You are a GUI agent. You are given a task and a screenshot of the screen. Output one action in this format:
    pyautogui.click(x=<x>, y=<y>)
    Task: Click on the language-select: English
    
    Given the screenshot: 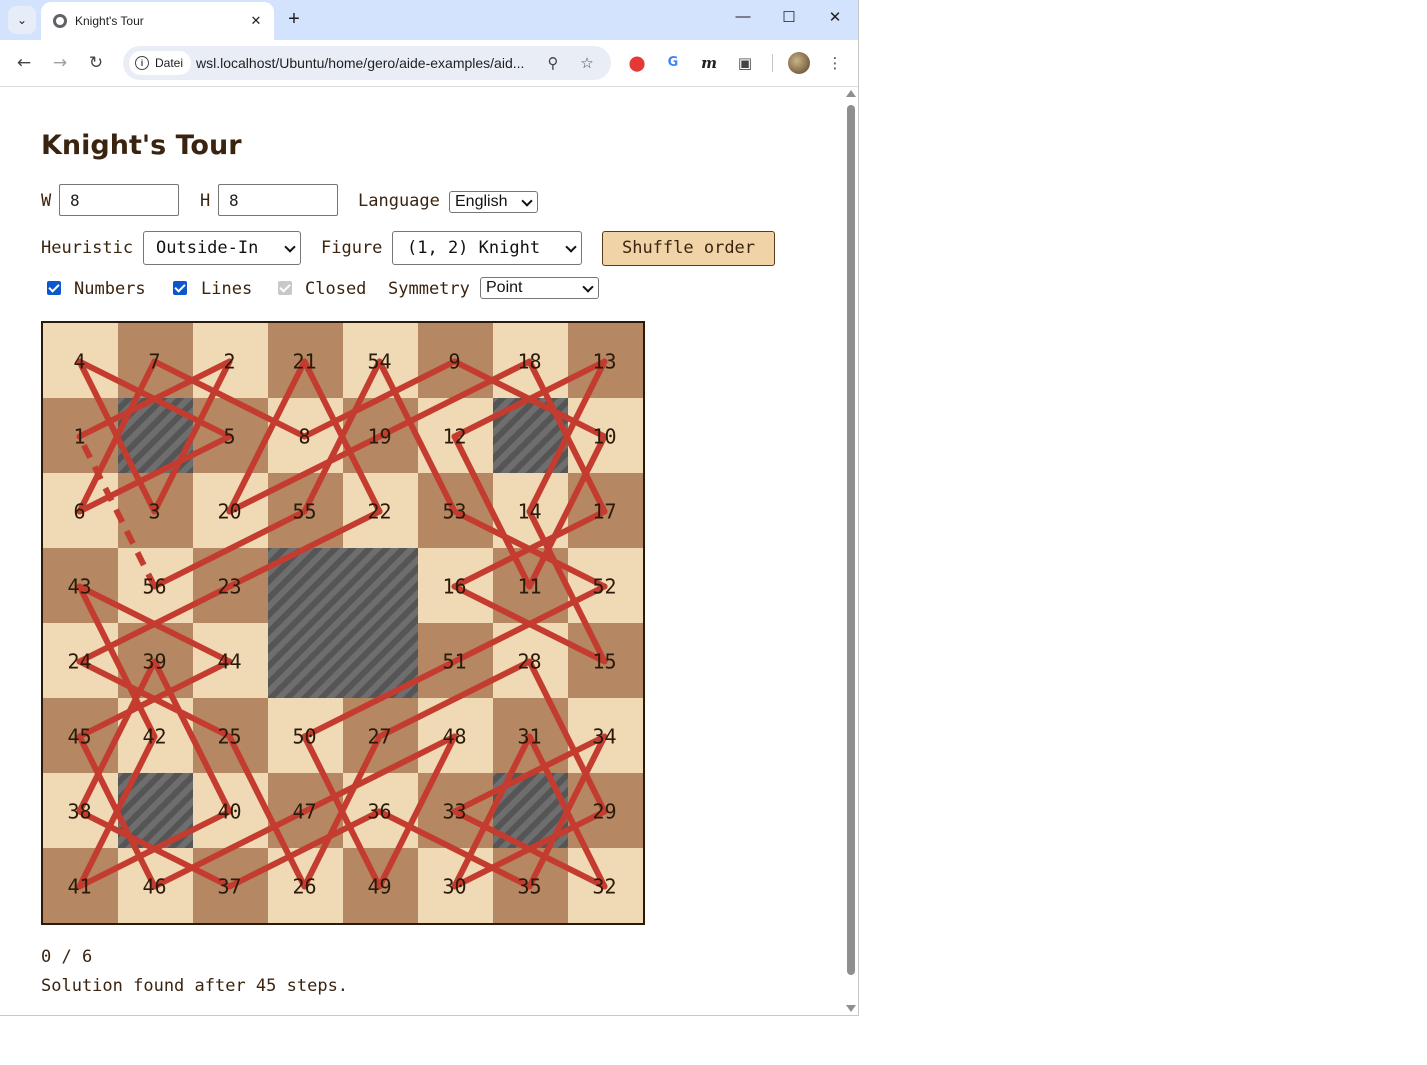 What is the action you would take?
    pyautogui.click(x=493, y=202)
    